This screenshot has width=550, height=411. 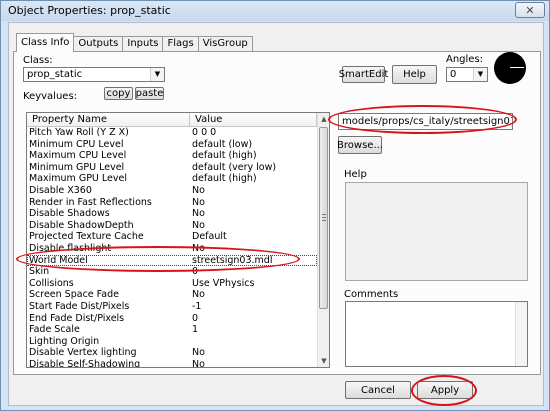 I want to click on property-row: Maximum CPU Level default (high), so click(x=172, y=156).